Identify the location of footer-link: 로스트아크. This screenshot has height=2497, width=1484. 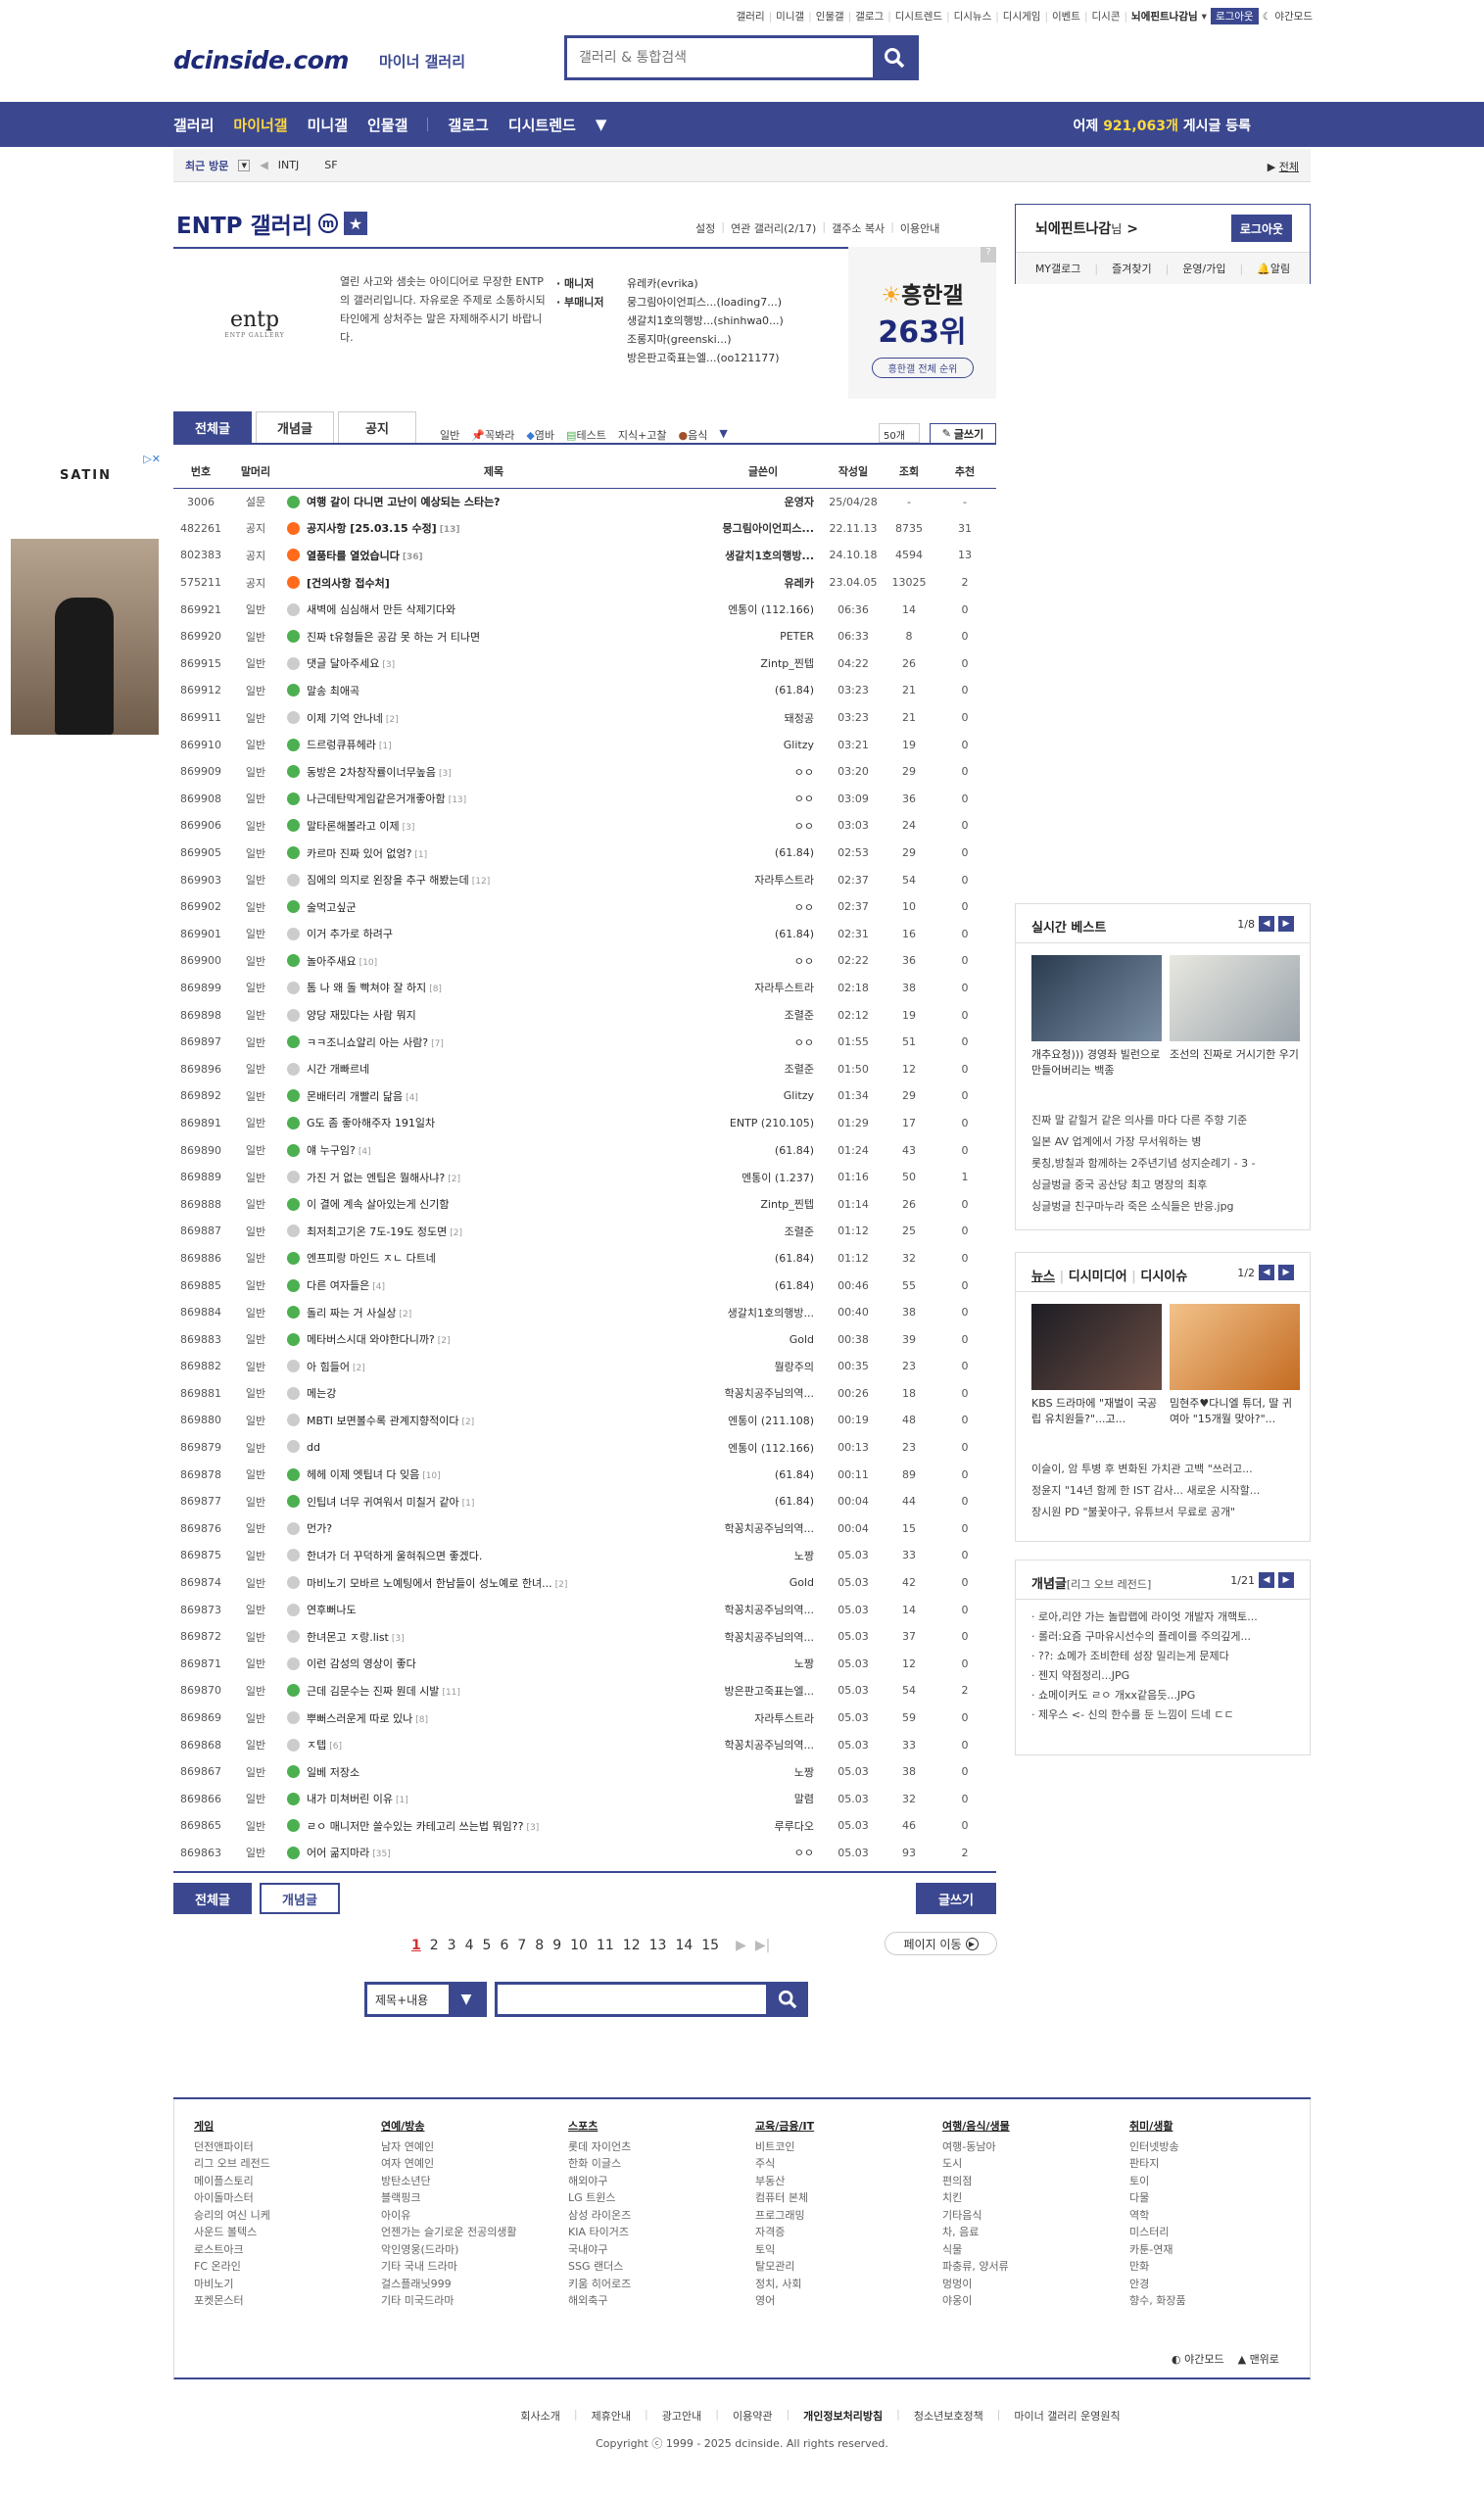
(287, 2250).